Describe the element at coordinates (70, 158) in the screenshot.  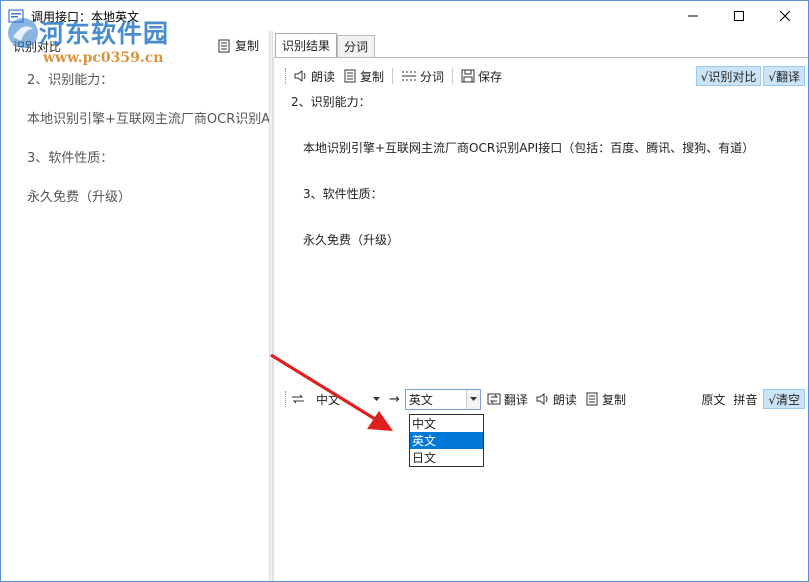
I see `source-line: 3、软件性质：` at that location.